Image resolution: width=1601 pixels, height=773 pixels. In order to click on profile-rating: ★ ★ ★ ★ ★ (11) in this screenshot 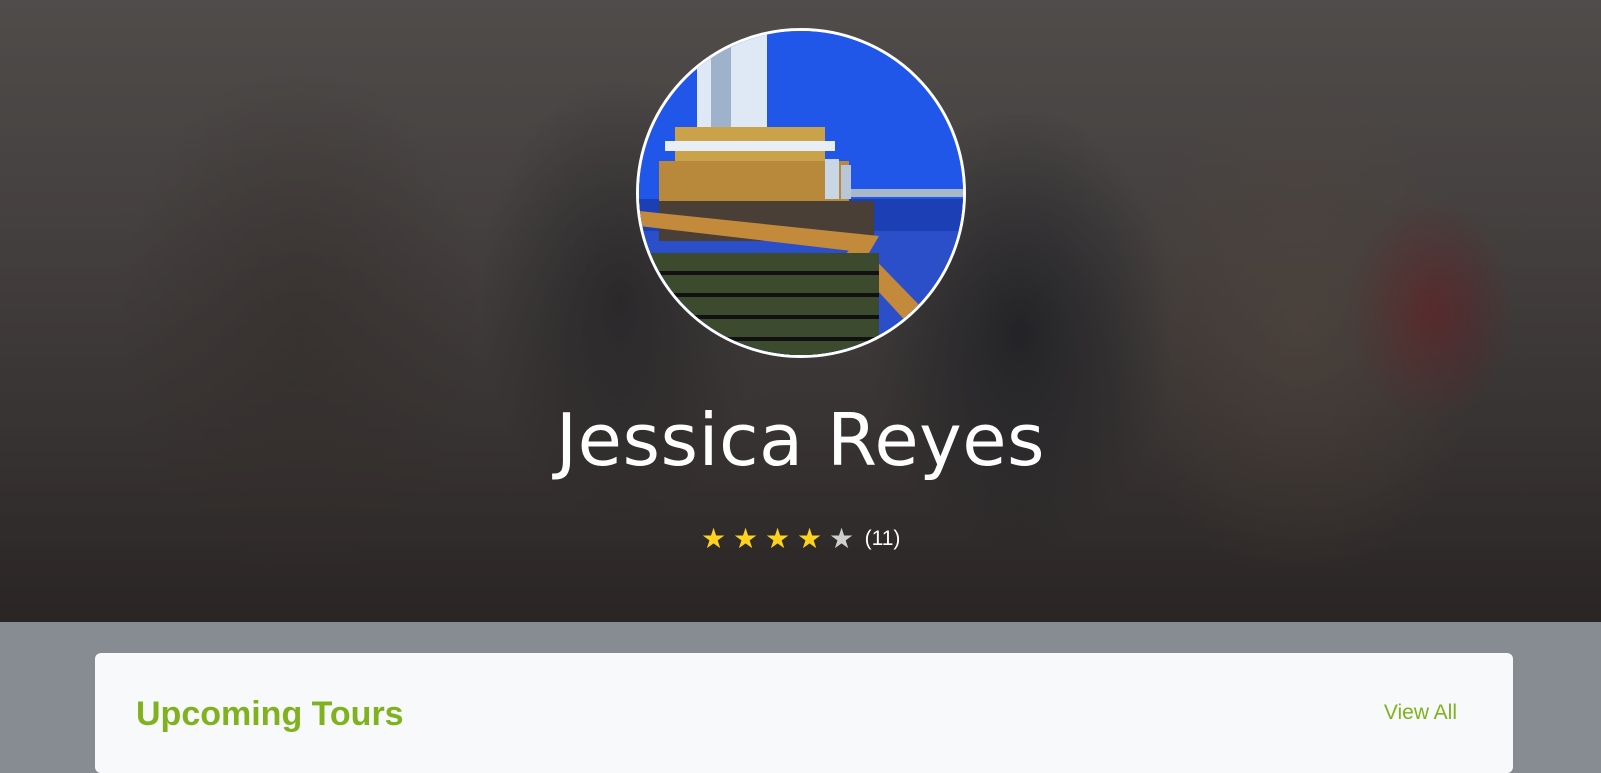, I will do `click(800, 539)`.